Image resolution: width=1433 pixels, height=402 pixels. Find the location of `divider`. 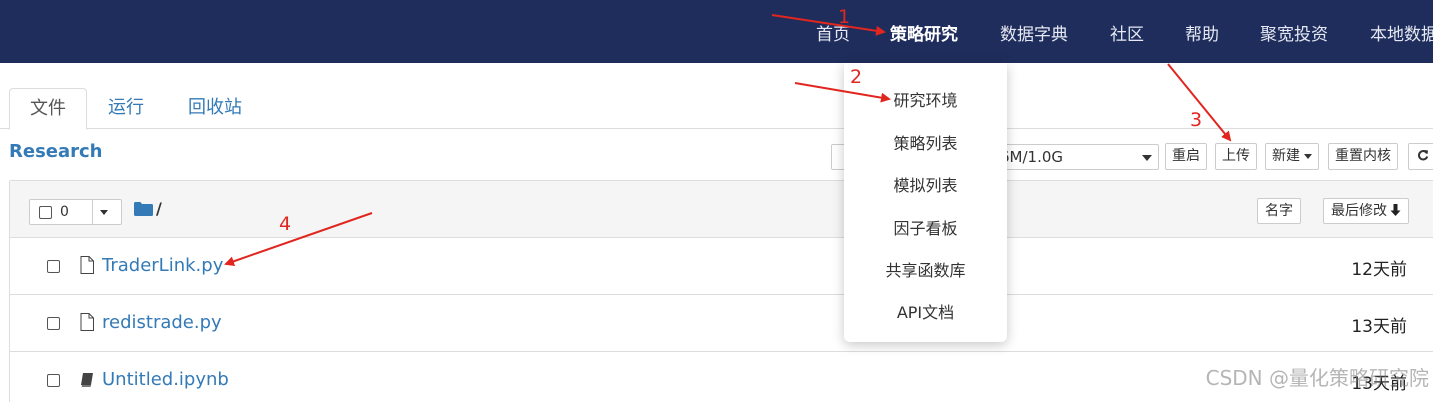

divider is located at coordinates (92, 212).